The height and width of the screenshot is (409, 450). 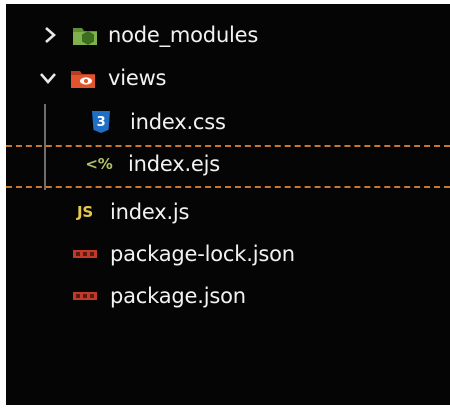 What do you see at coordinates (228, 78) in the screenshot?
I see `tree-item-views: views` at bounding box center [228, 78].